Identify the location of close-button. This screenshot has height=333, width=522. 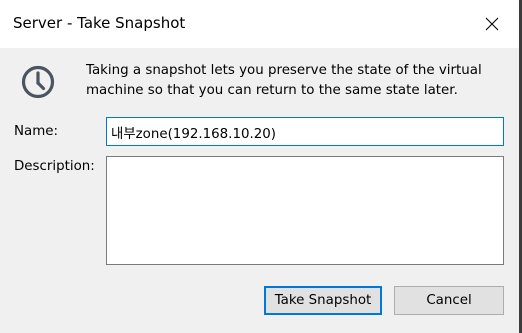
(492, 24).